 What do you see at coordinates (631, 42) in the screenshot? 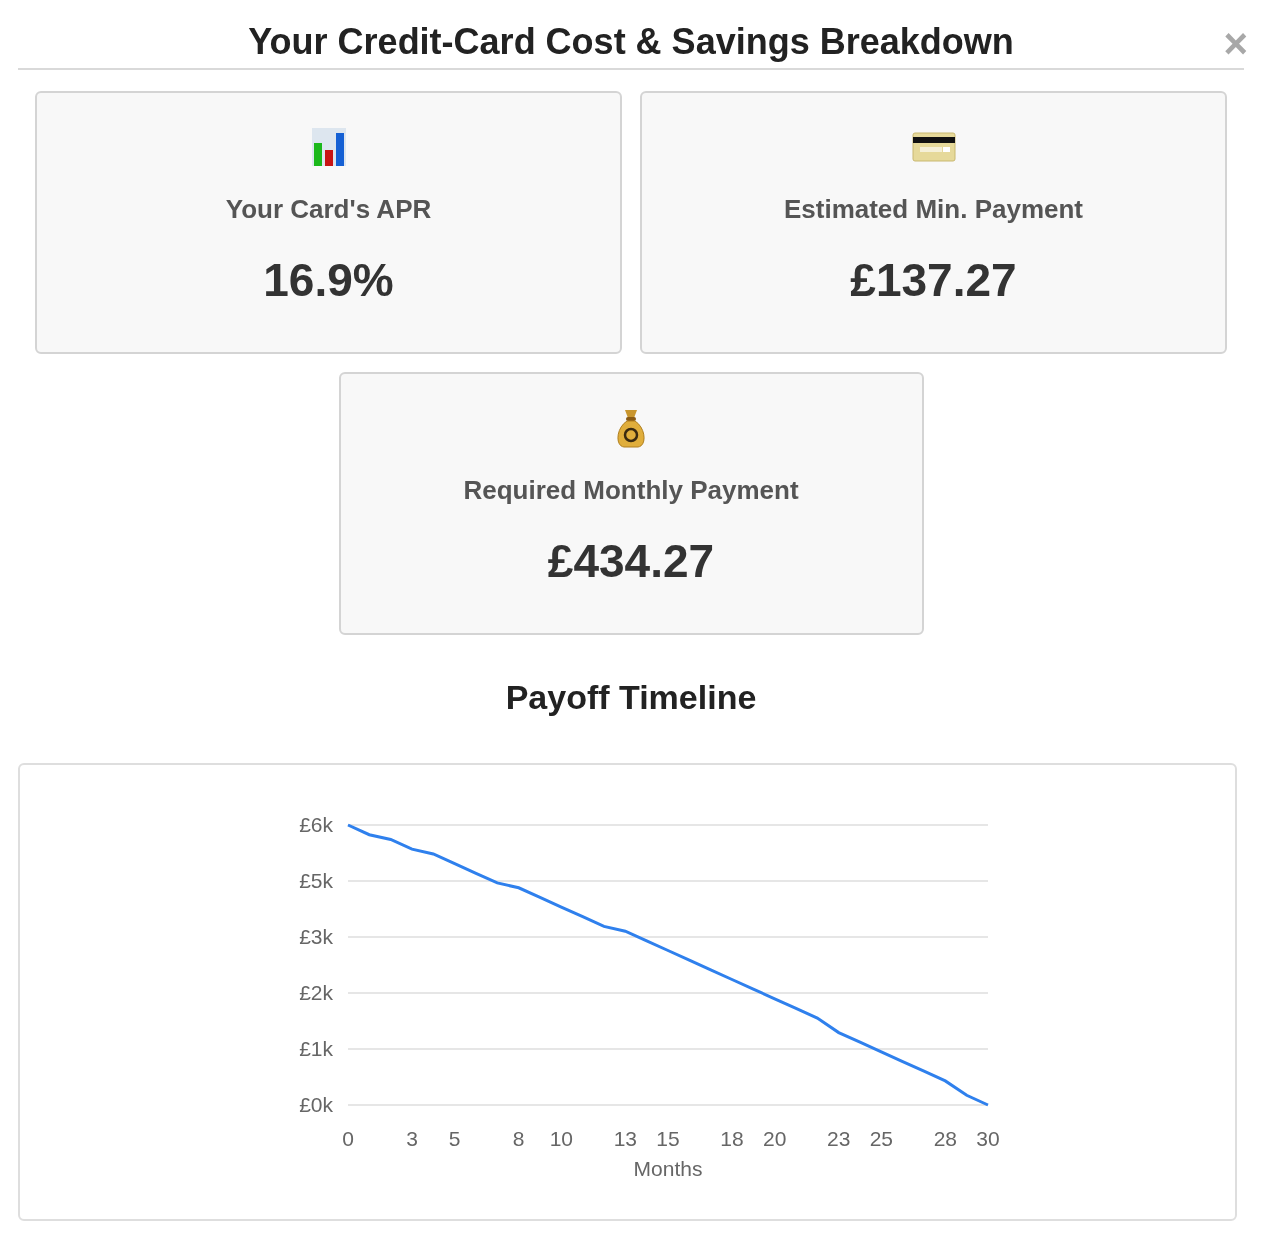
I see `dialog-title: Your Credit-Card Cost & Savings Breakdown` at bounding box center [631, 42].